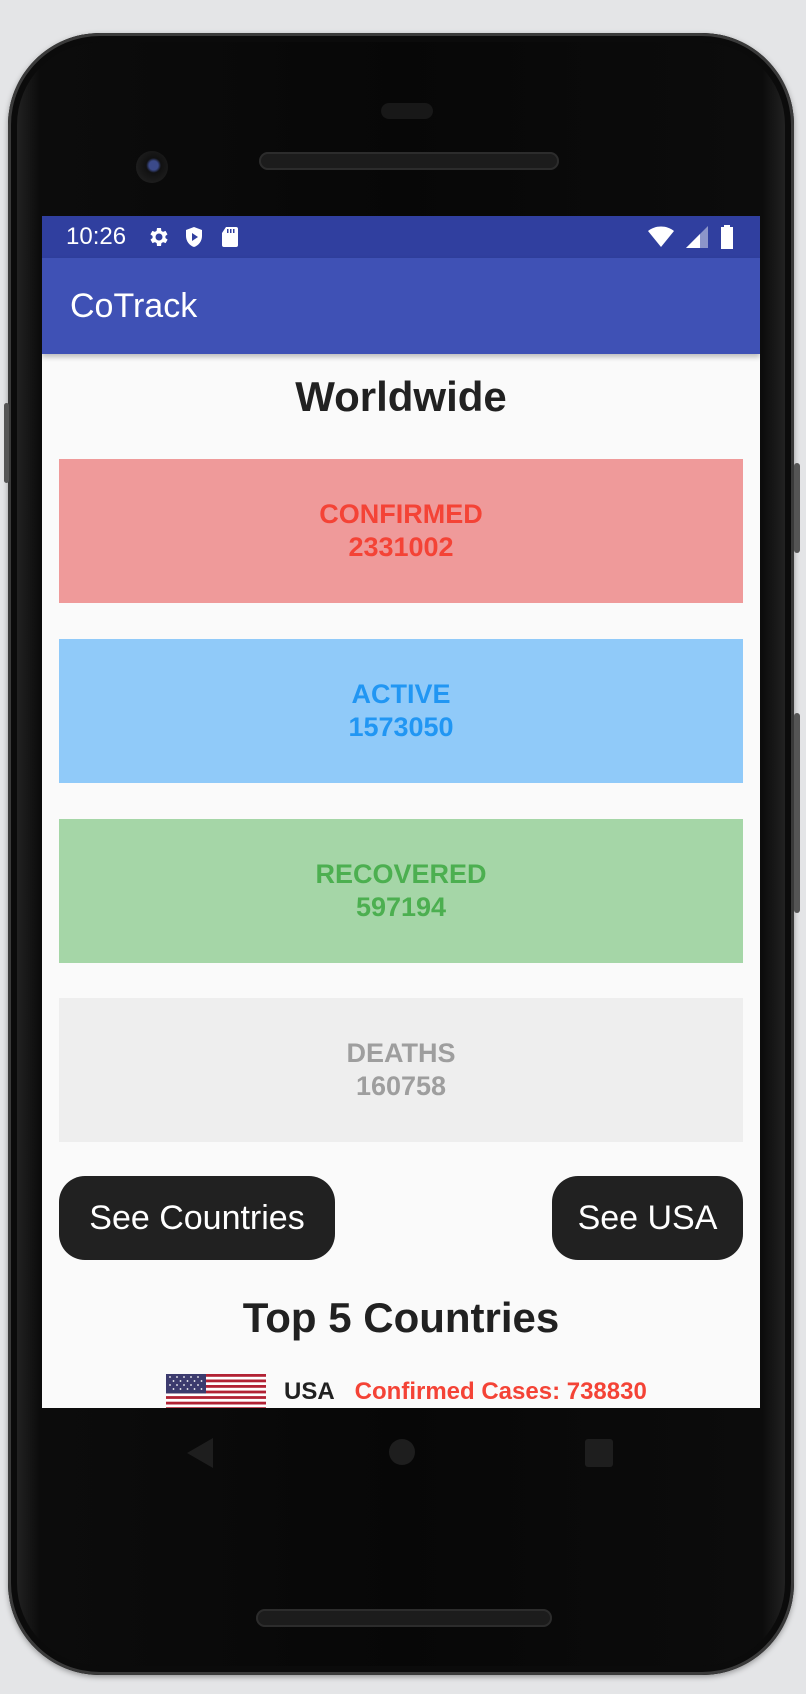 This screenshot has width=806, height=1694. I want to click on active-card: ACTIVE 1573050, so click(401, 711).